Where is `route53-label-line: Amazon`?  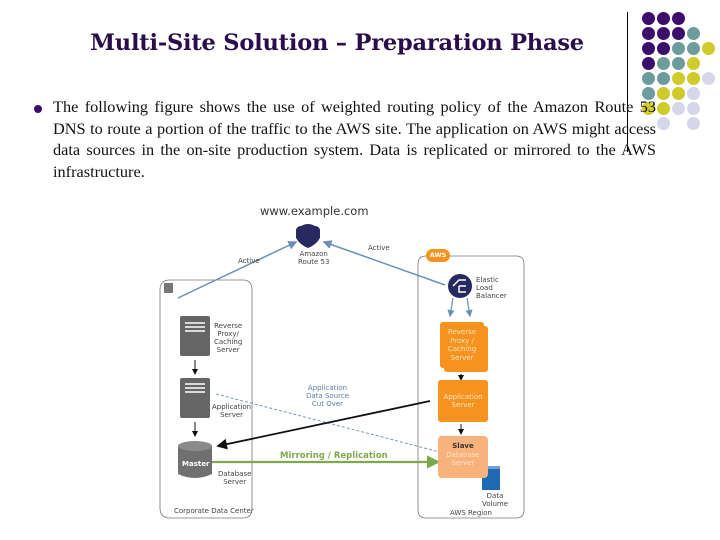
route53-label-line: Amazon is located at coordinates (313, 254).